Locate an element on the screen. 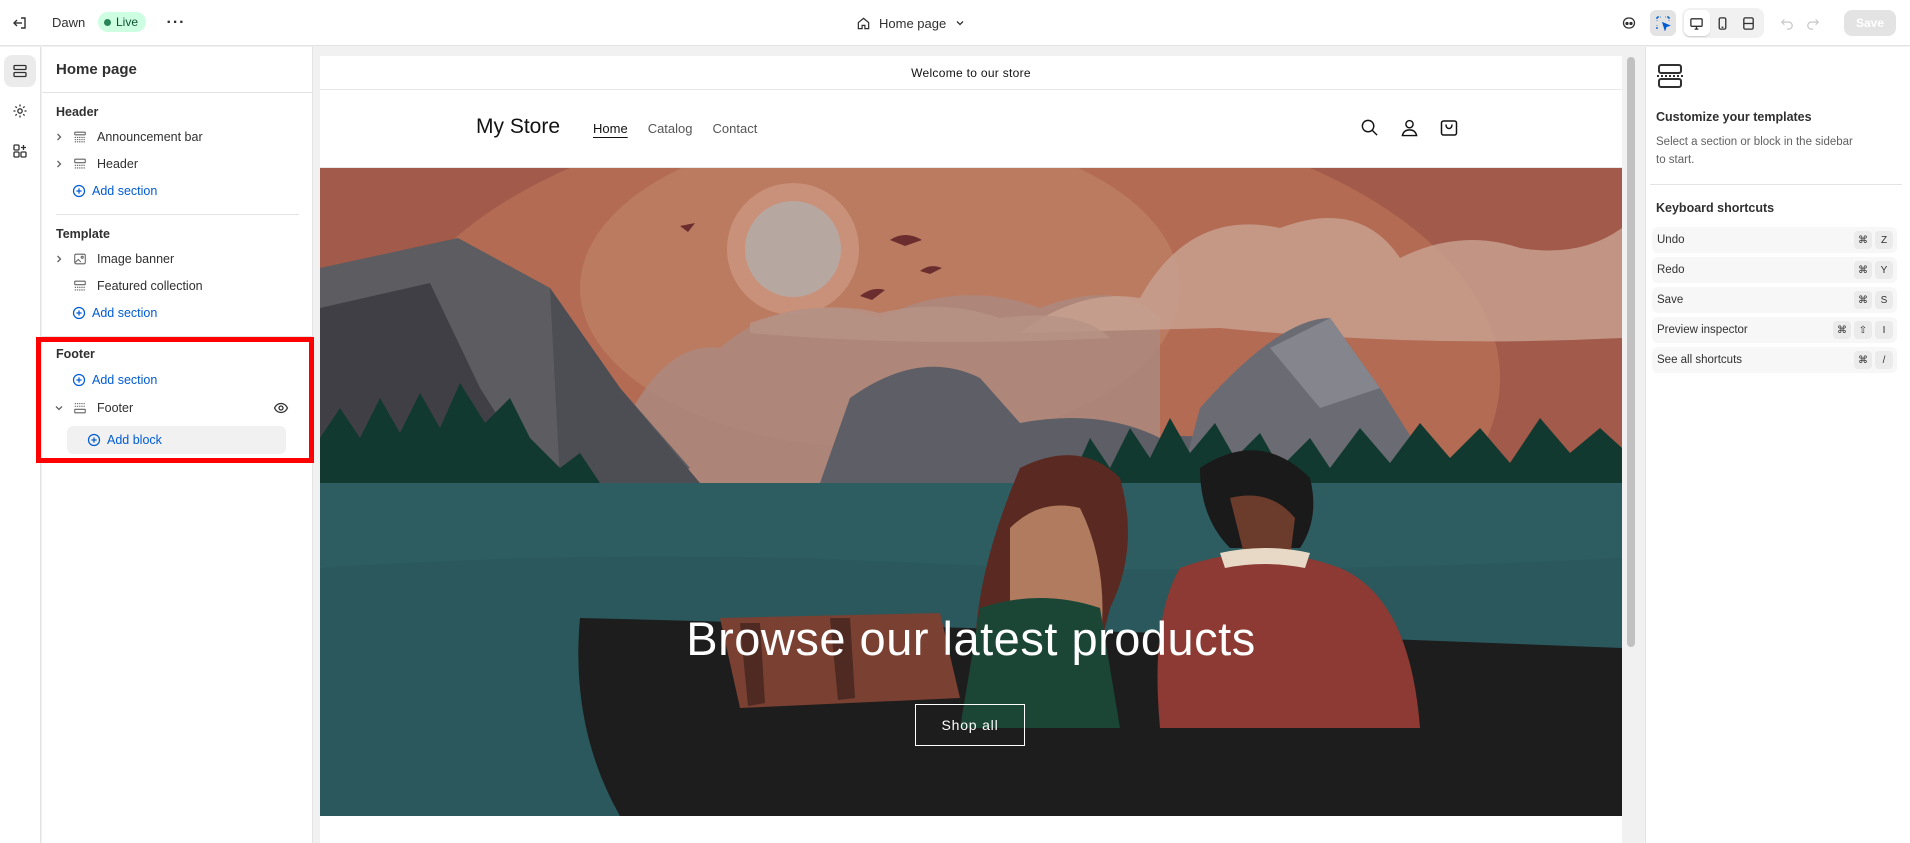 The height and width of the screenshot is (843, 1910). exit-icon is located at coordinates (20, 23).